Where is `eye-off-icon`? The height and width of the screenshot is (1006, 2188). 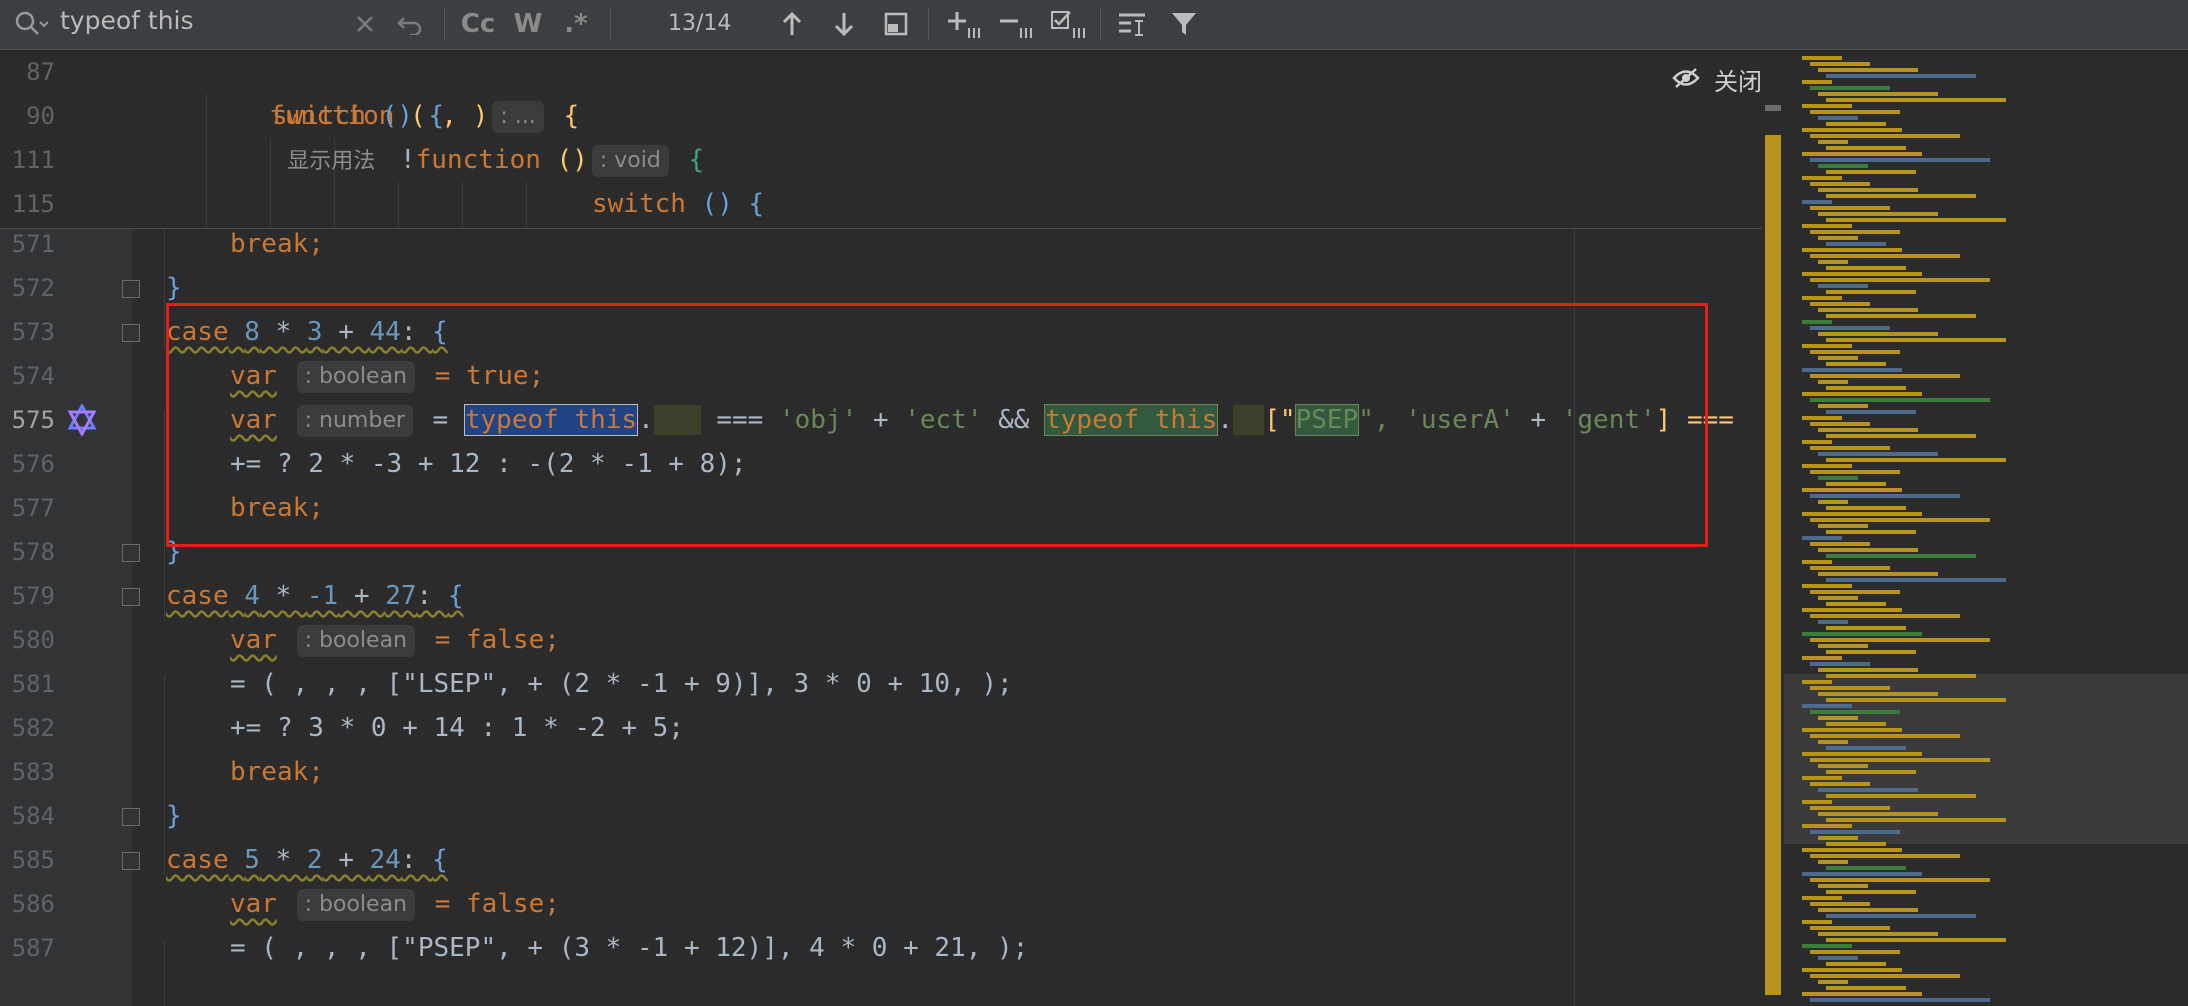 eye-off-icon is located at coordinates (1686, 80).